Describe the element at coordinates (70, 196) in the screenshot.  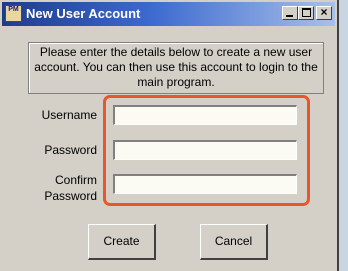
I see `confirm-label-line2: Password` at that location.